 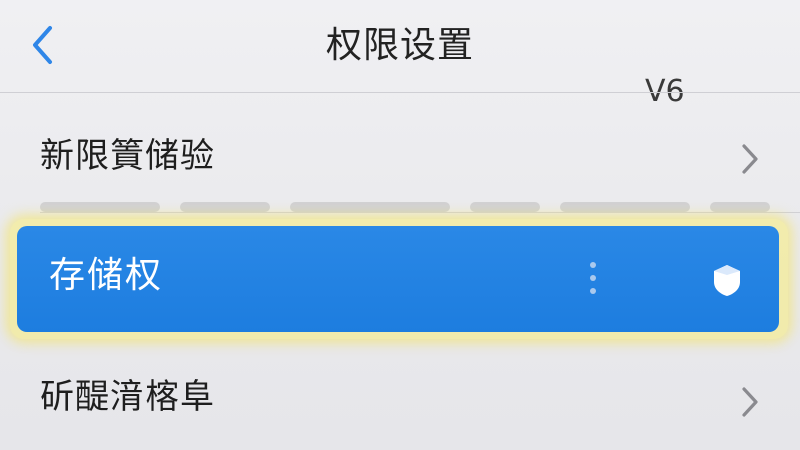 What do you see at coordinates (410, 207) in the screenshot?
I see `scrolled-content-remnant` at bounding box center [410, 207].